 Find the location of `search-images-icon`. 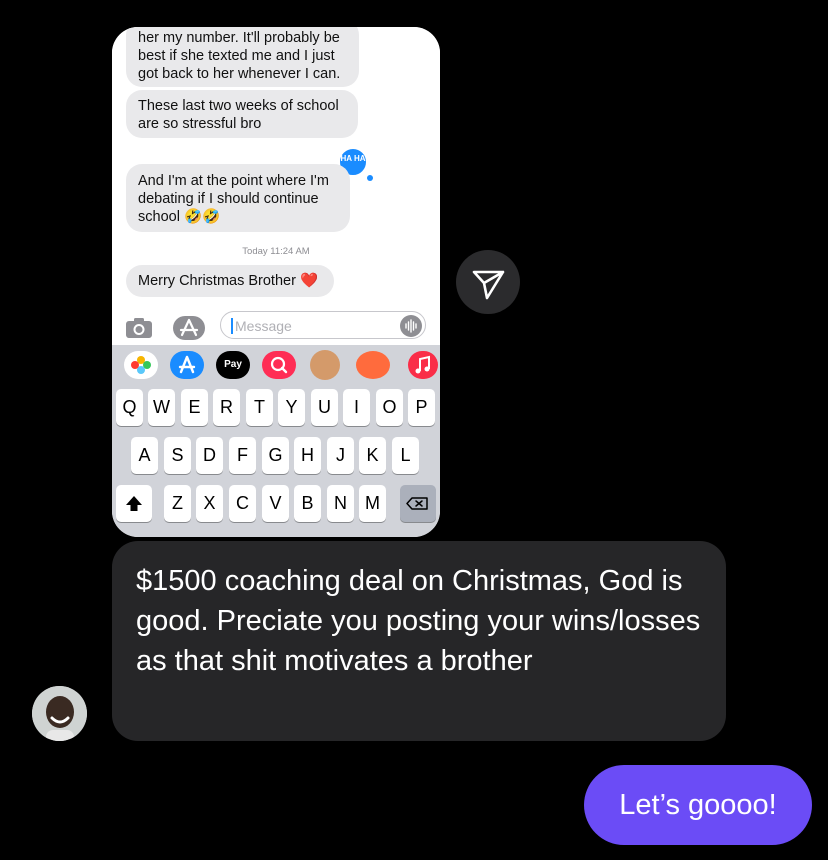

search-images-icon is located at coordinates (279, 365).